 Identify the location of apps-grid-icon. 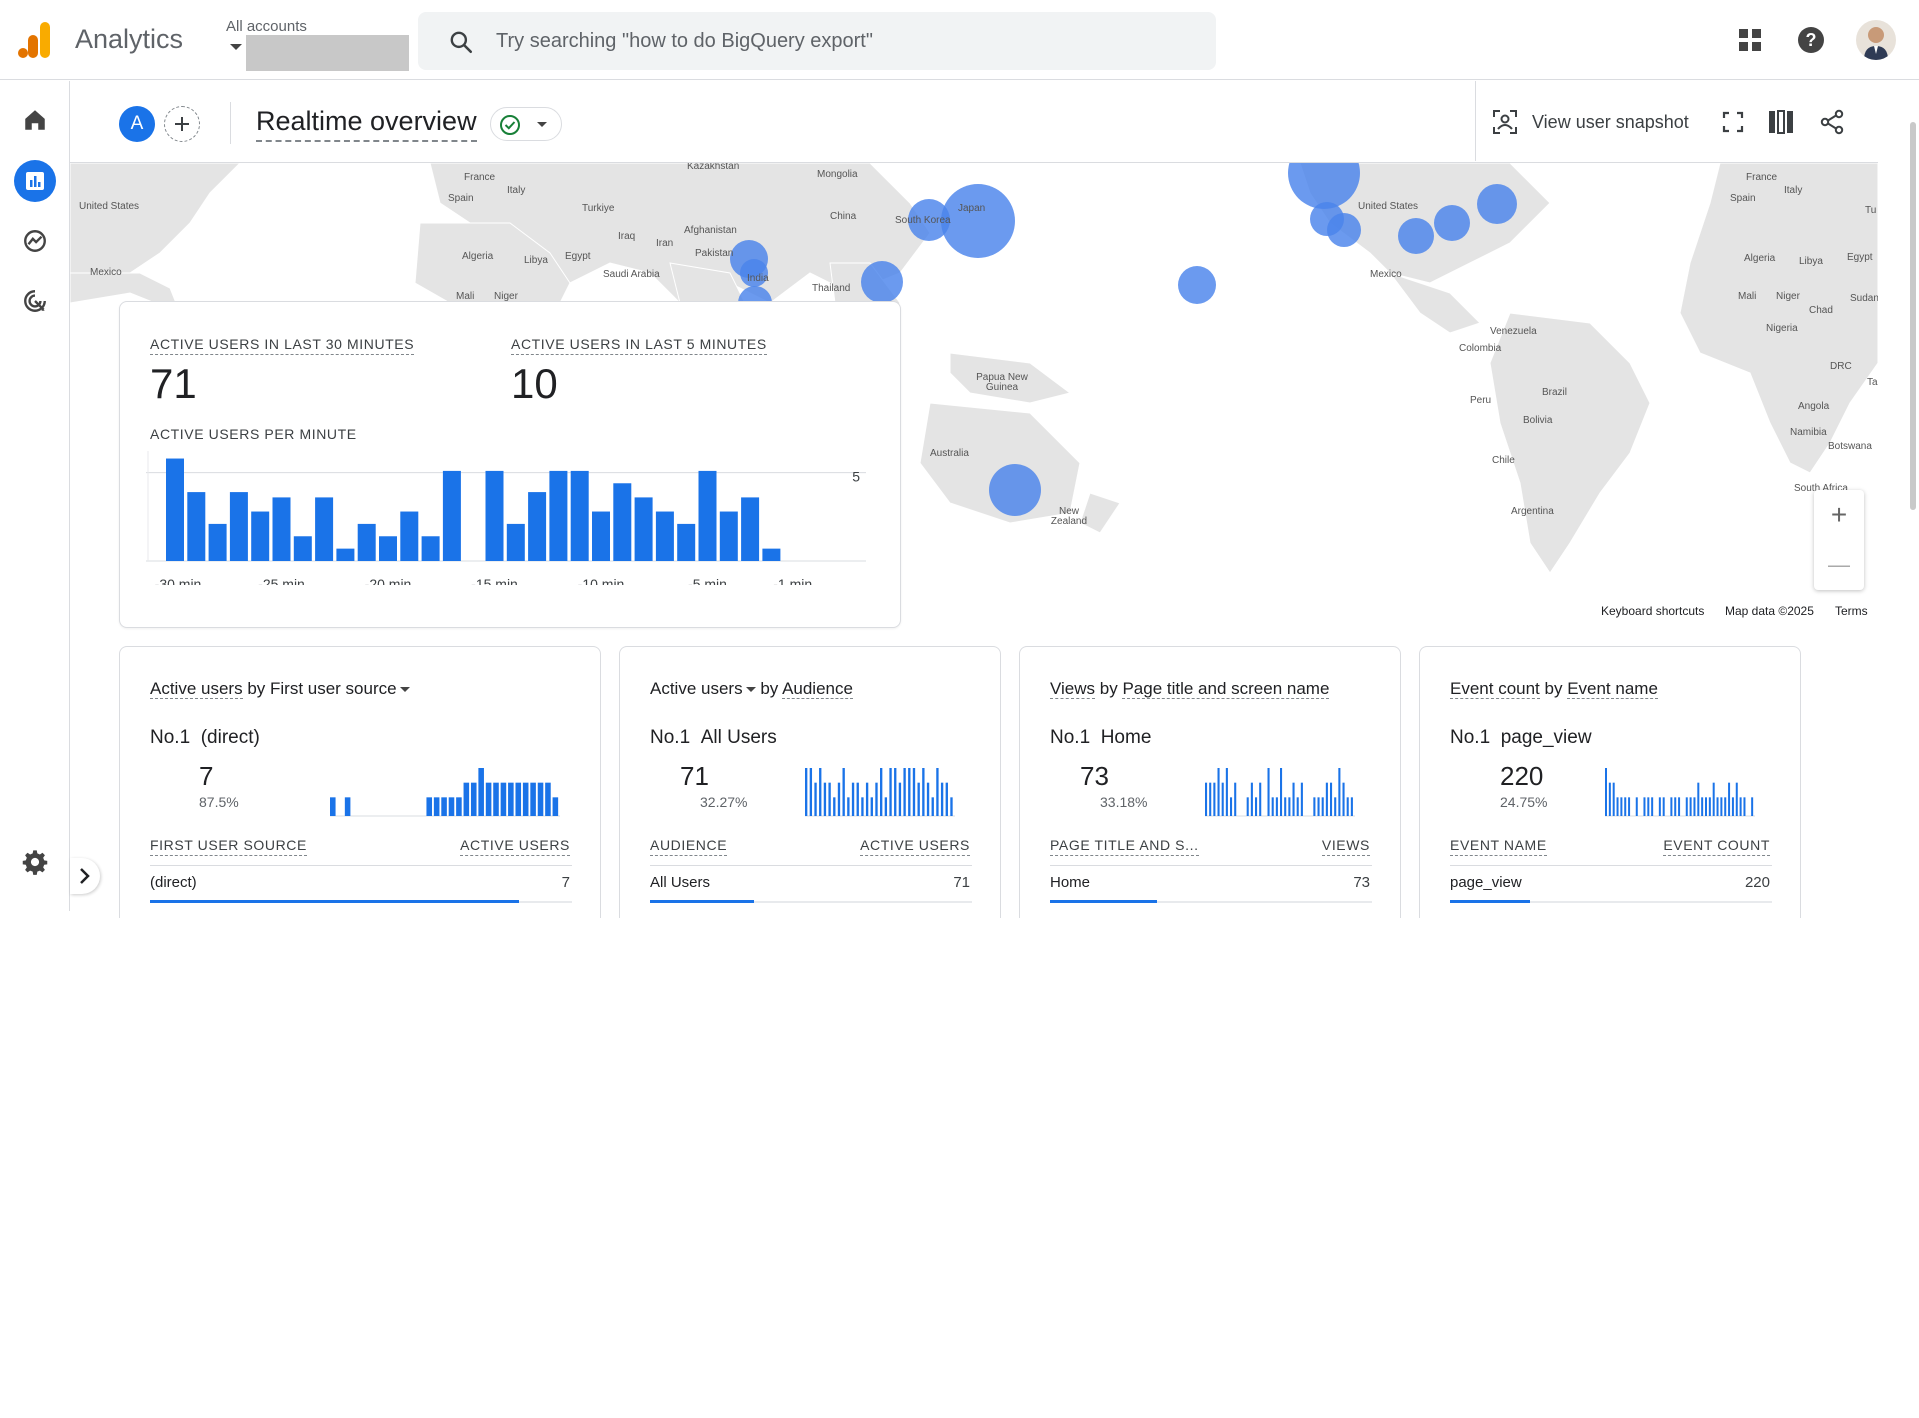
(1750, 40).